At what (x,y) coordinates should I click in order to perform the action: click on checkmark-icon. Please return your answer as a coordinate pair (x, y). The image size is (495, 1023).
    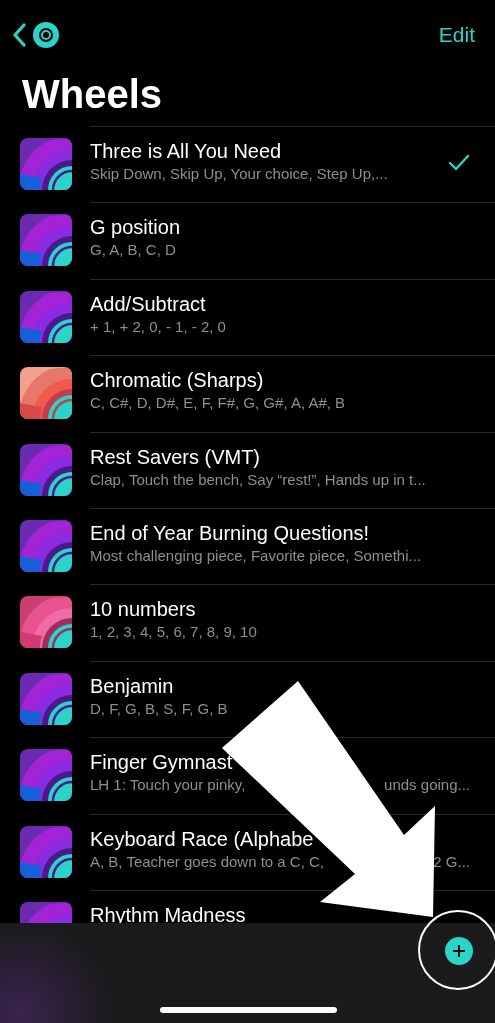
    Looking at the image, I should click on (459, 163).